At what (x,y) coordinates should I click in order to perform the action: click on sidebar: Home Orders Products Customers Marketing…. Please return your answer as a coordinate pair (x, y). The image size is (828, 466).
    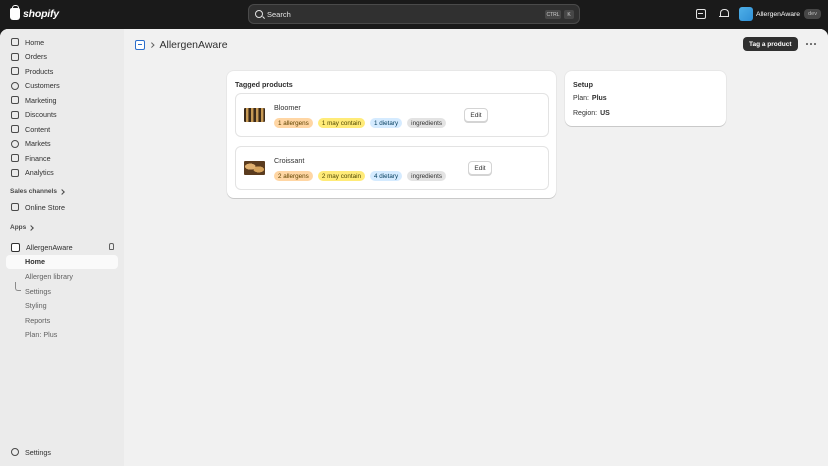
    Looking at the image, I should click on (62, 247).